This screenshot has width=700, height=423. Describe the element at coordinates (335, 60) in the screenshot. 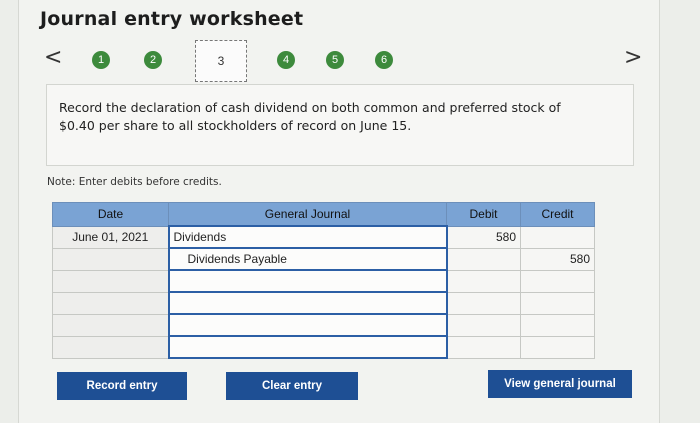

I see `step-5-button: 5` at that location.